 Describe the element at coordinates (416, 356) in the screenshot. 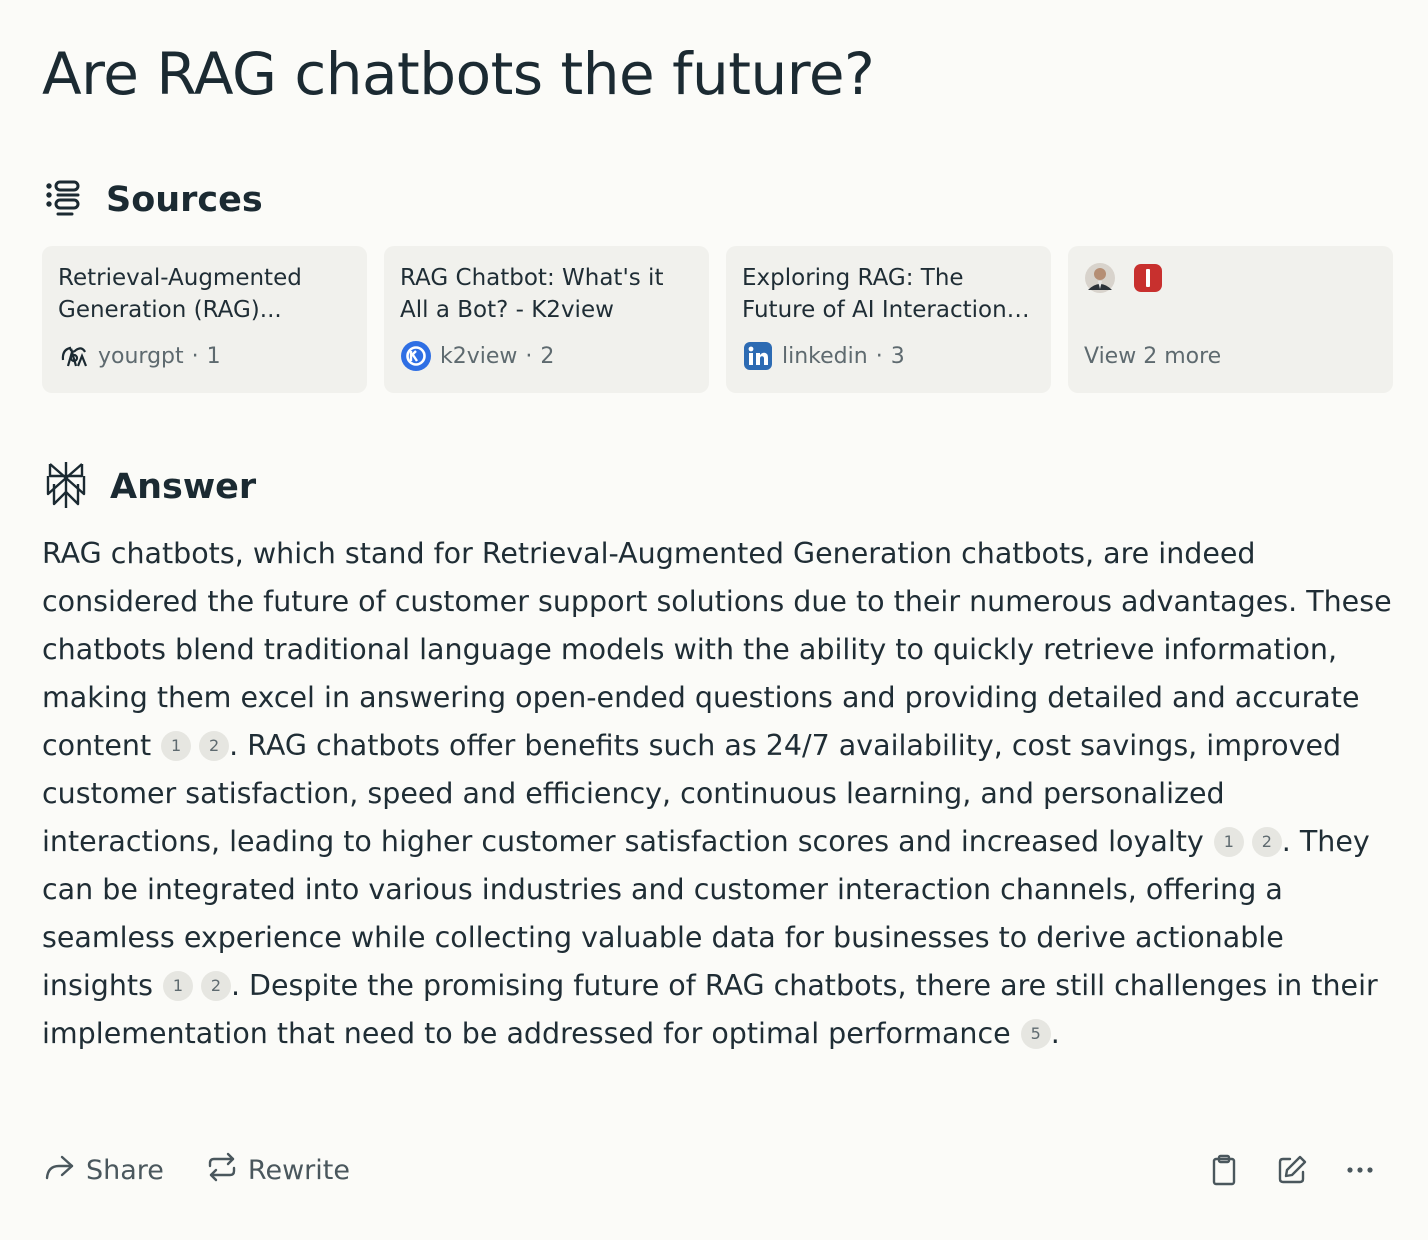

I see `k2view-favicon-icon` at that location.